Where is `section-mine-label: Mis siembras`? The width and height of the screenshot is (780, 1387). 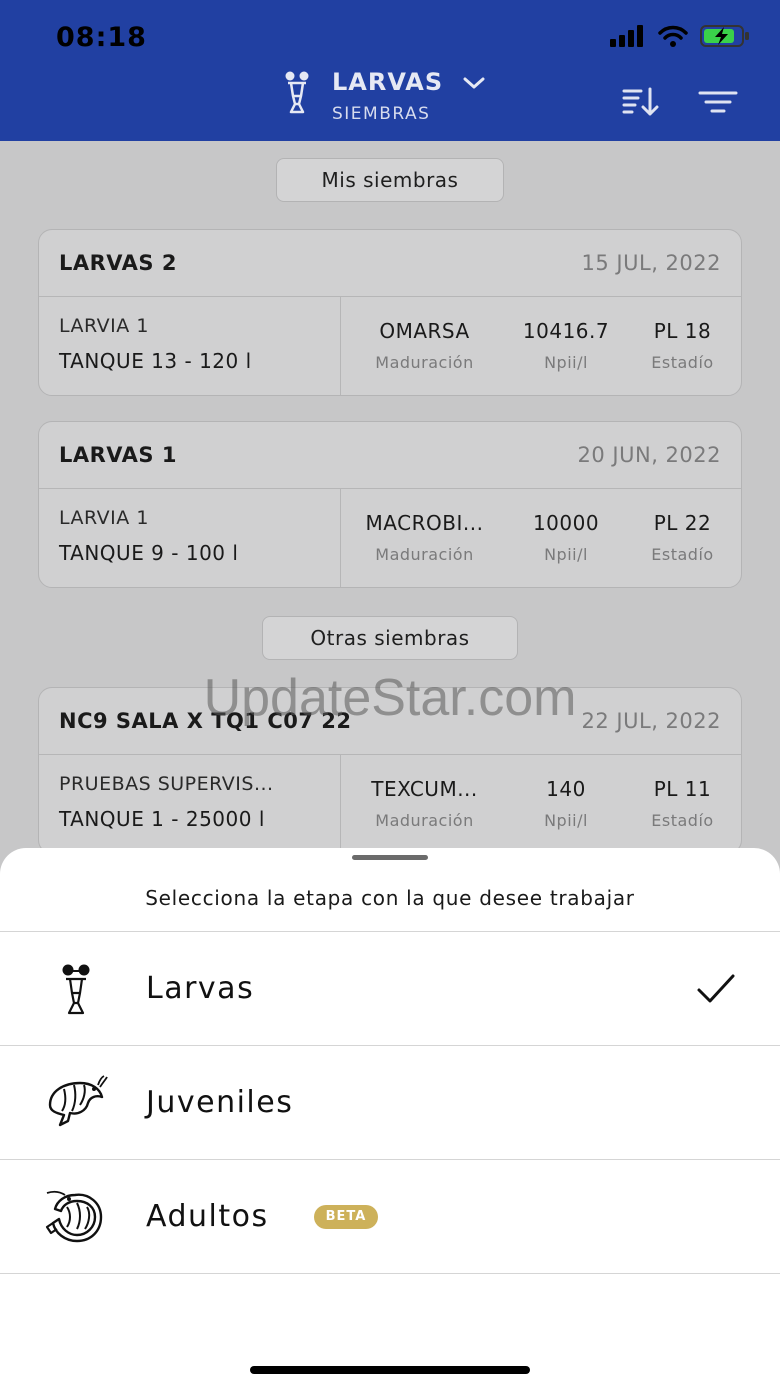
section-mine-label: Mis siembras is located at coordinates (390, 180).